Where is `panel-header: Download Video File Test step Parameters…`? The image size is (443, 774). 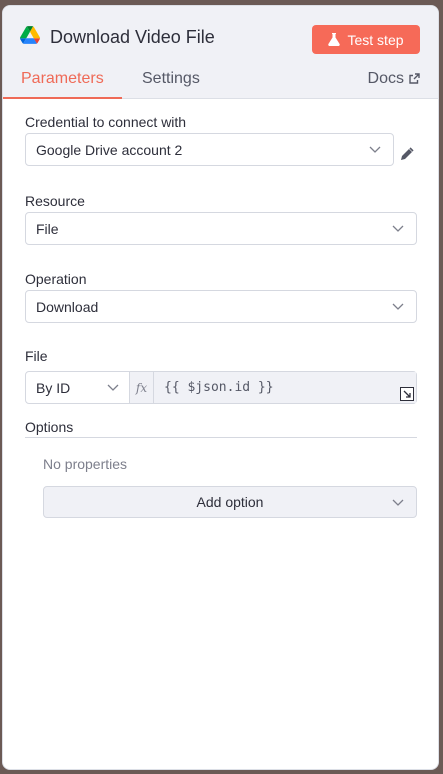
panel-header: Download Video File Test step Parameters… is located at coordinates (220, 52).